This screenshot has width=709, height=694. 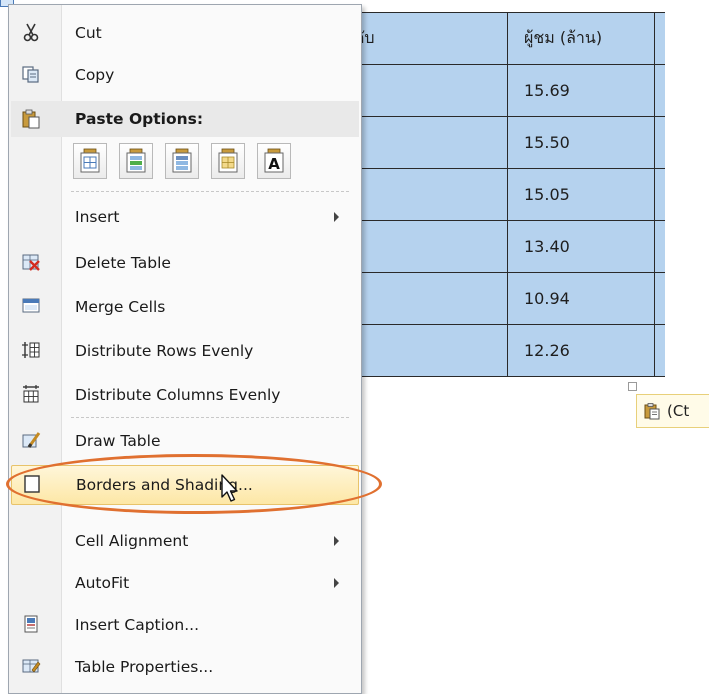 I want to click on paste-nest-table-button, so click(x=90, y=161).